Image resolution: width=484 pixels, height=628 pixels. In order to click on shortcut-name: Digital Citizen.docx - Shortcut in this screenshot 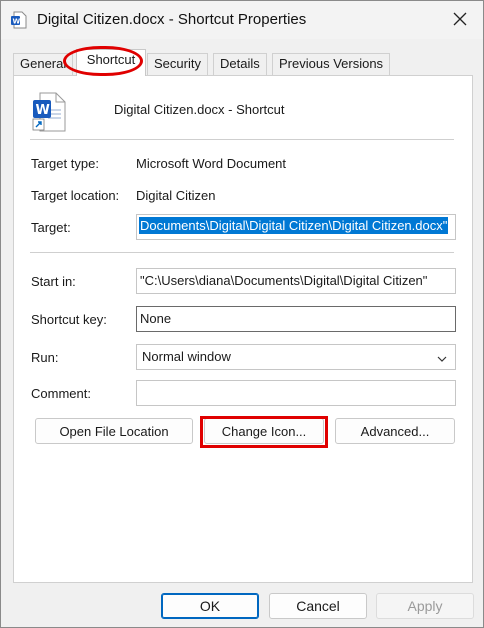, I will do `click(199, 109)`.